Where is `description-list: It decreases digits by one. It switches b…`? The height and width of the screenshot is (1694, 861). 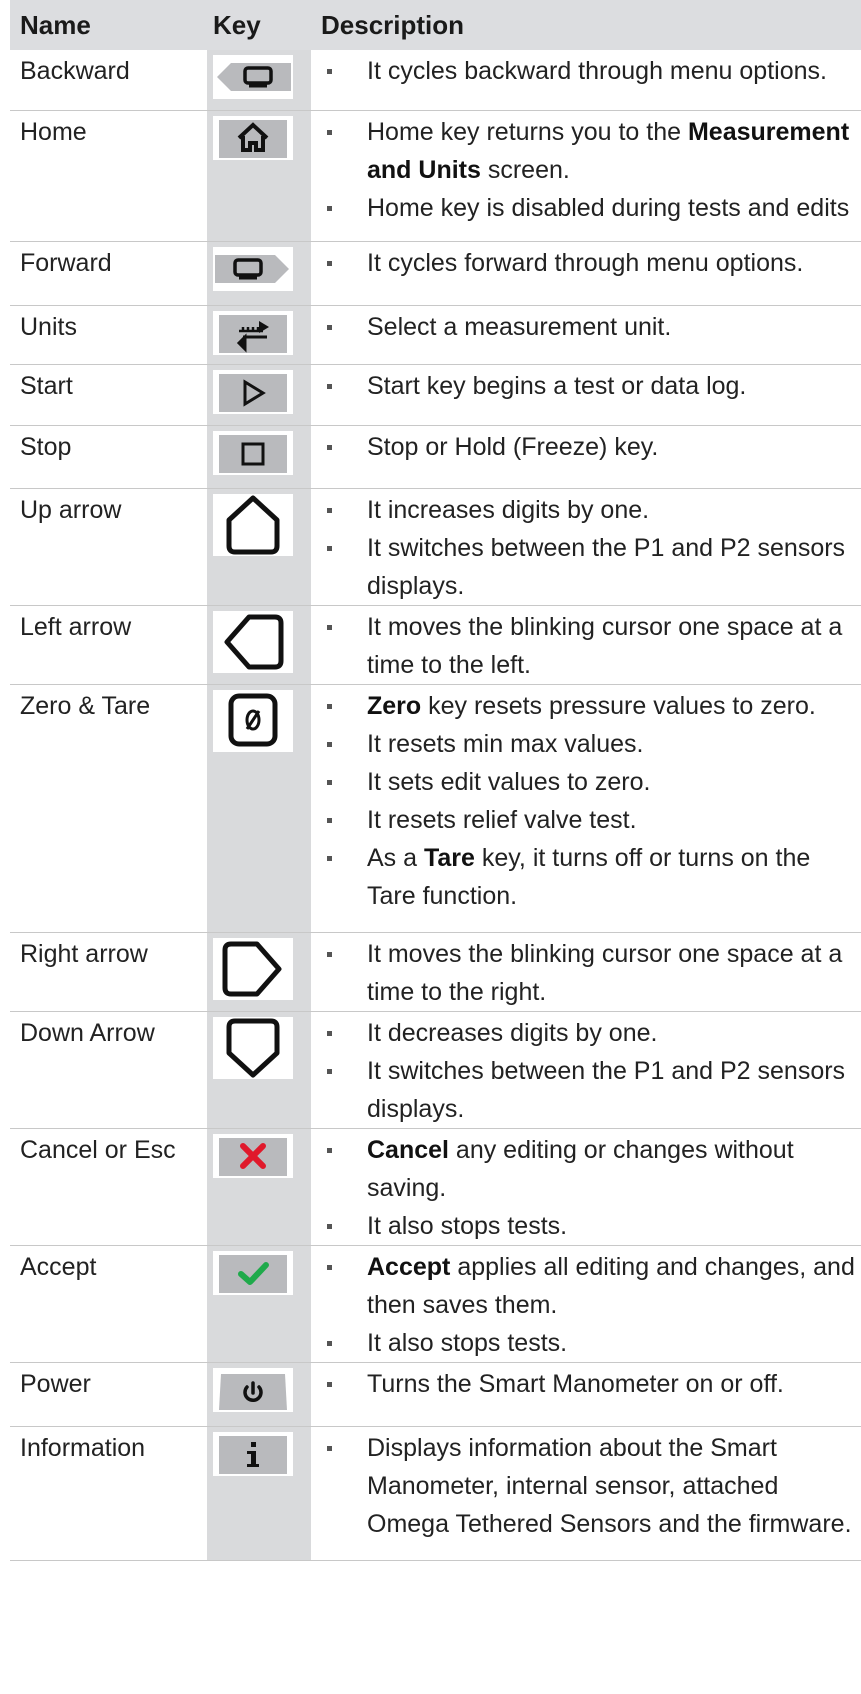 description-list: It decreases digits by one. It switches b… is located at coordinates (592, 1071).